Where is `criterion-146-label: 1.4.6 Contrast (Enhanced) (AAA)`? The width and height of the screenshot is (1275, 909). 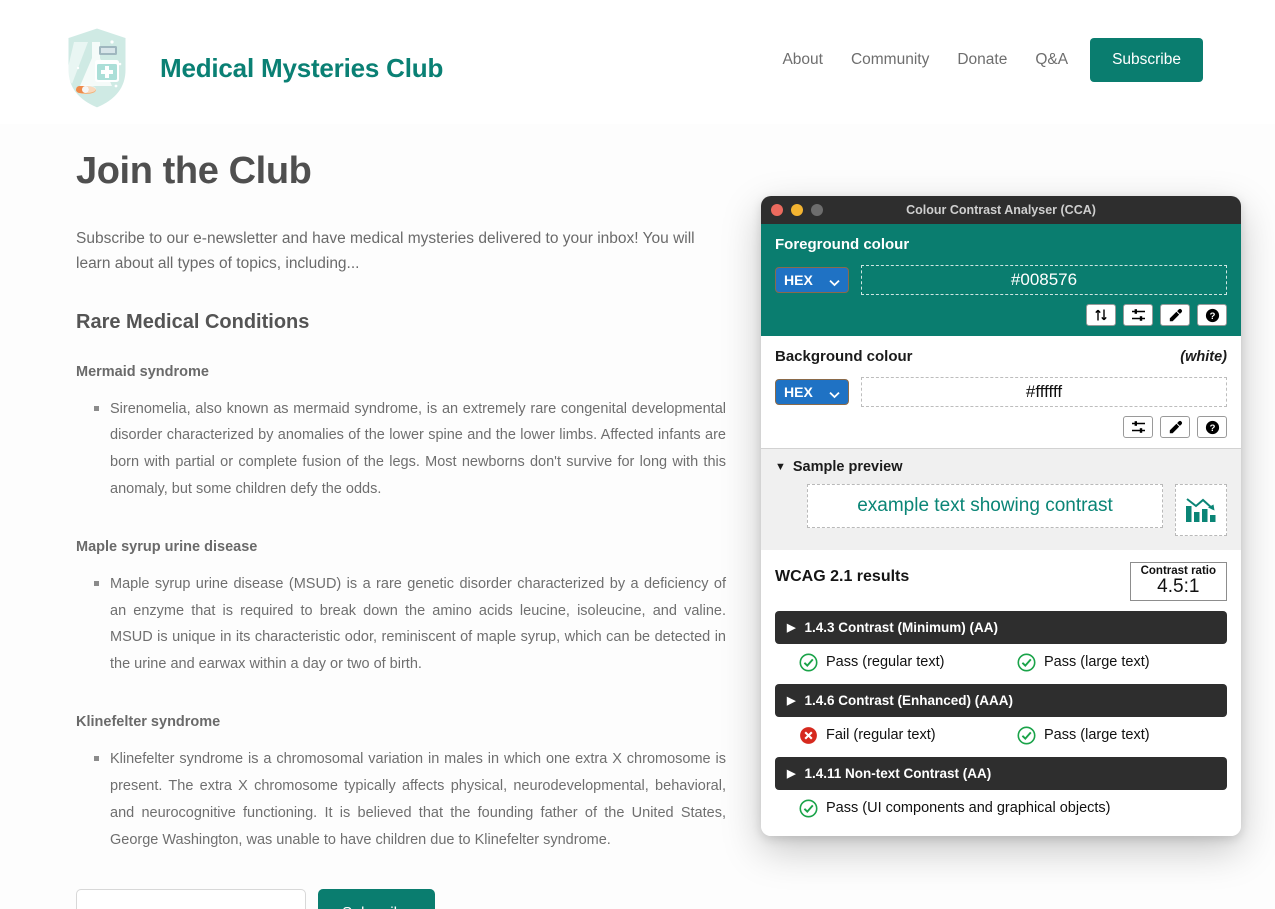 criterion-146-label: 1.4.6 Contrast (Enhanced) (AAA) is located at coordinates (908, 700).